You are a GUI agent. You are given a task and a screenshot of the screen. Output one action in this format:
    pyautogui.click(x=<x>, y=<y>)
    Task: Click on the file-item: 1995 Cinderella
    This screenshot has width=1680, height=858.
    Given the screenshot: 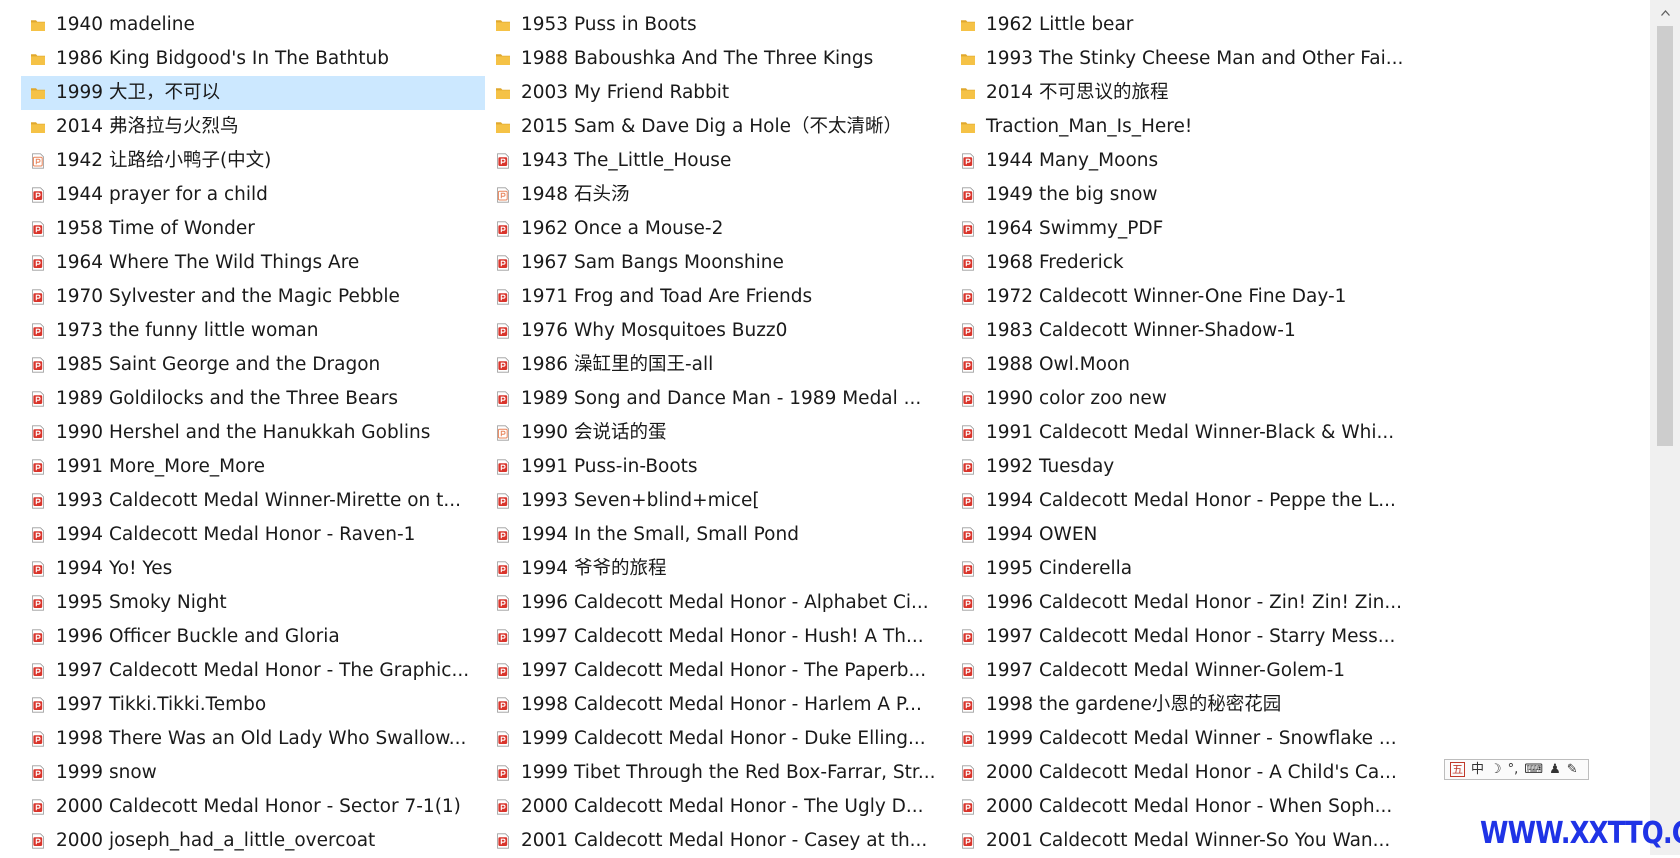 What is the action you would take?
    pyautogui.click(x=1183, y=569)
    